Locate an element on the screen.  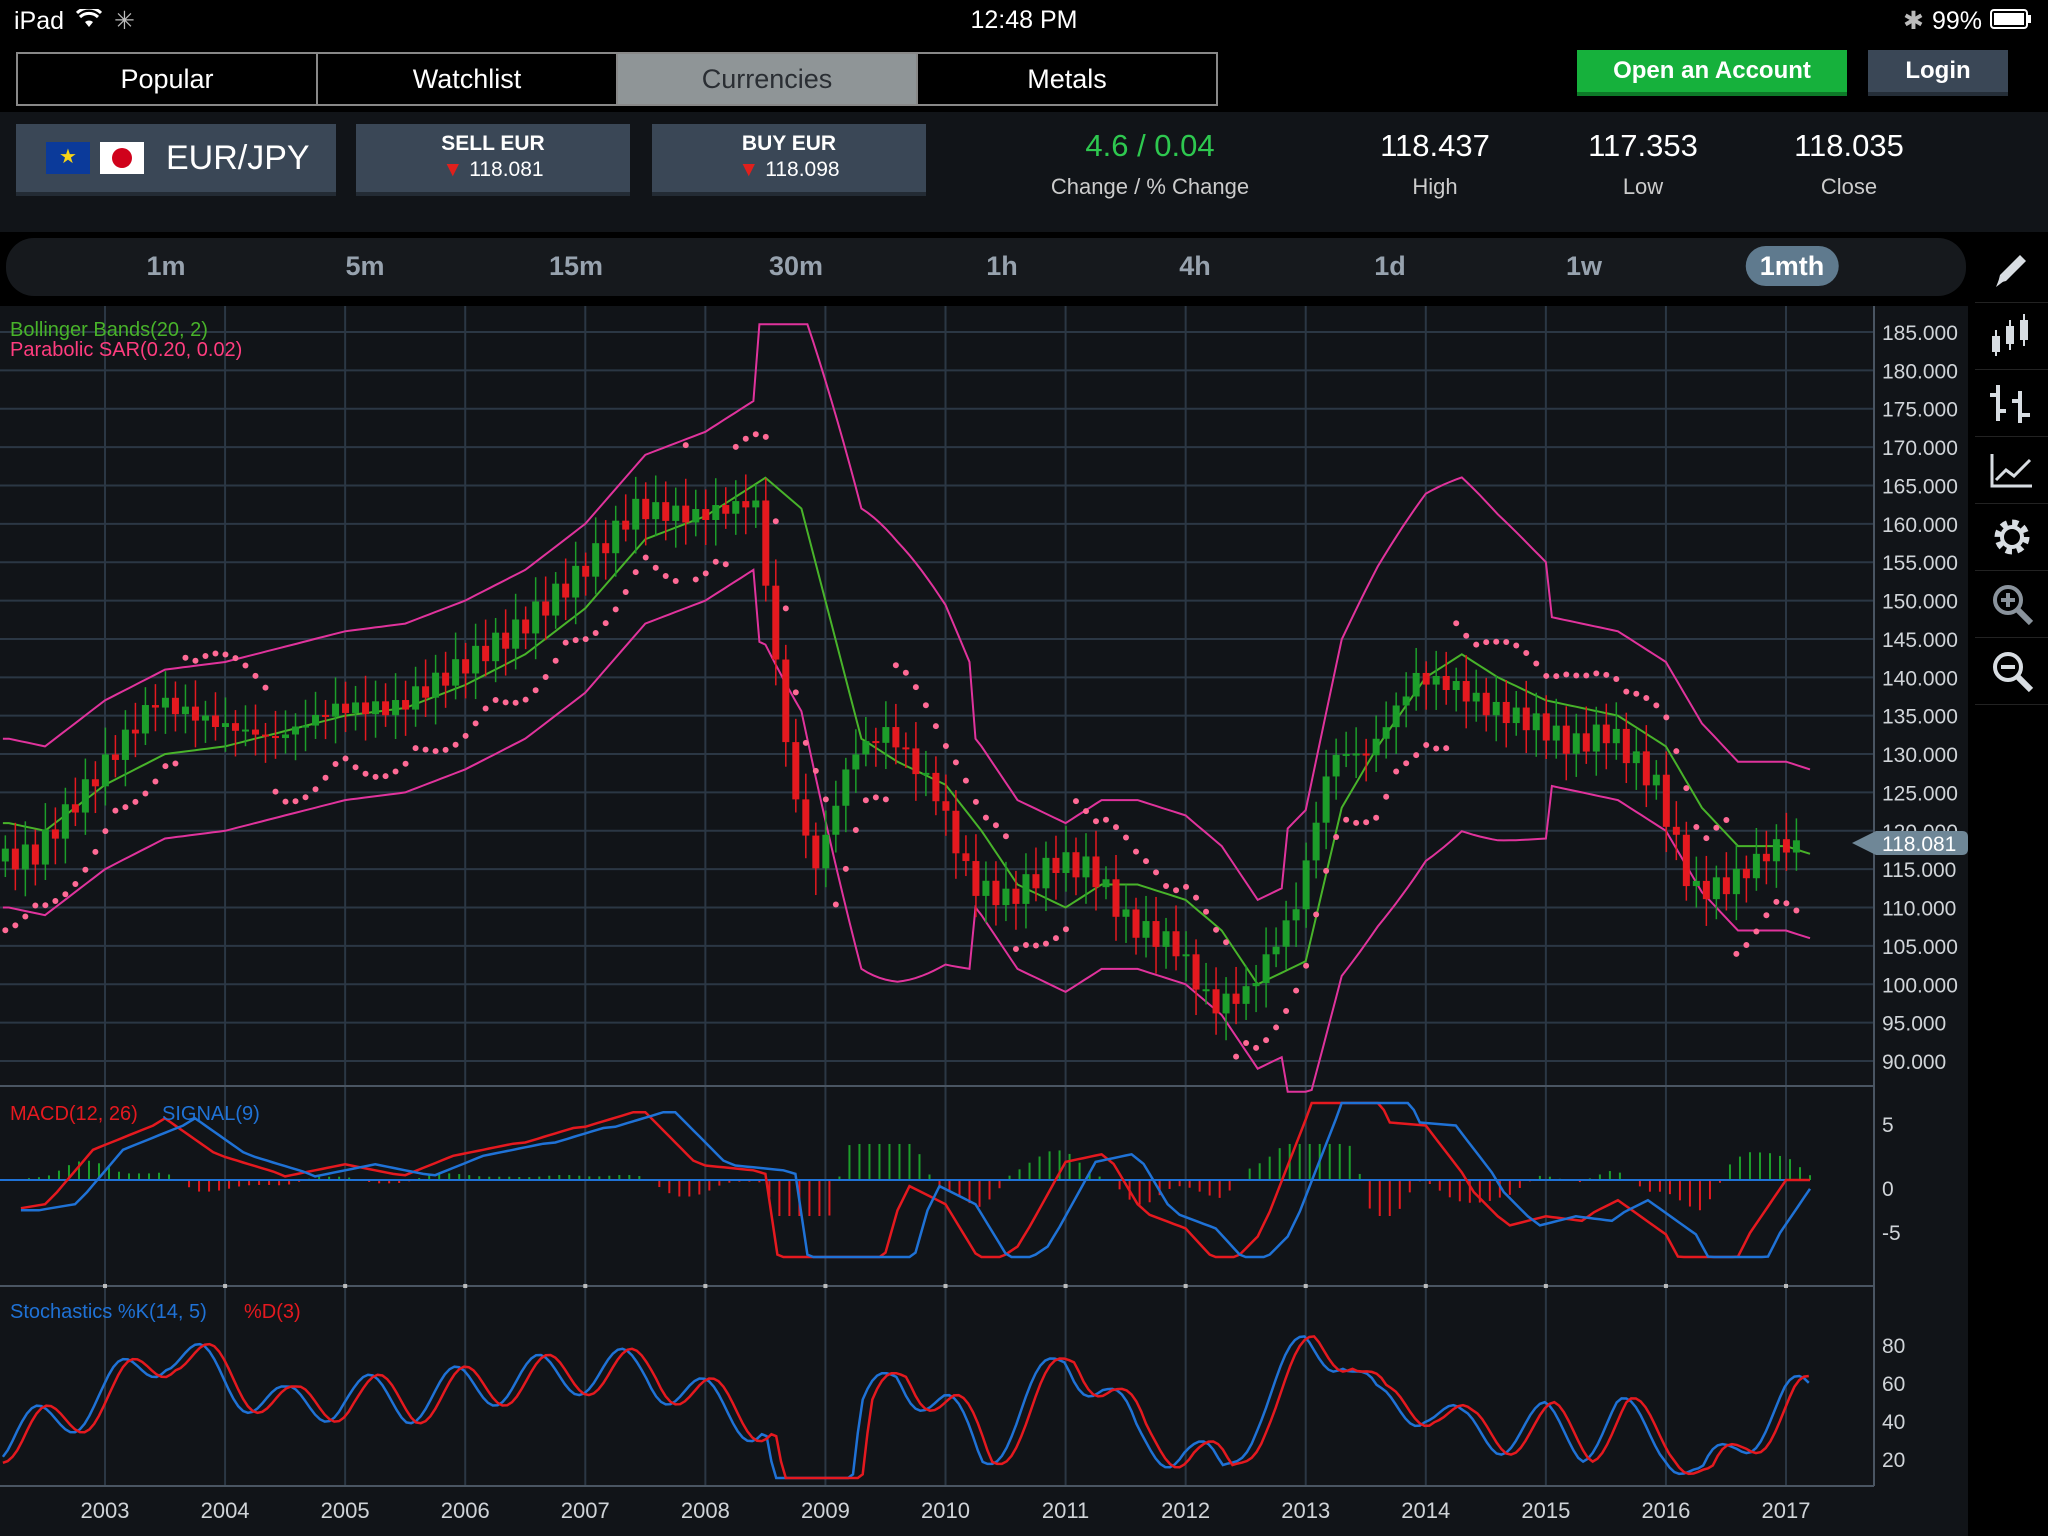
open-account-button: Open an Account is located at coordinates (1712, 71).